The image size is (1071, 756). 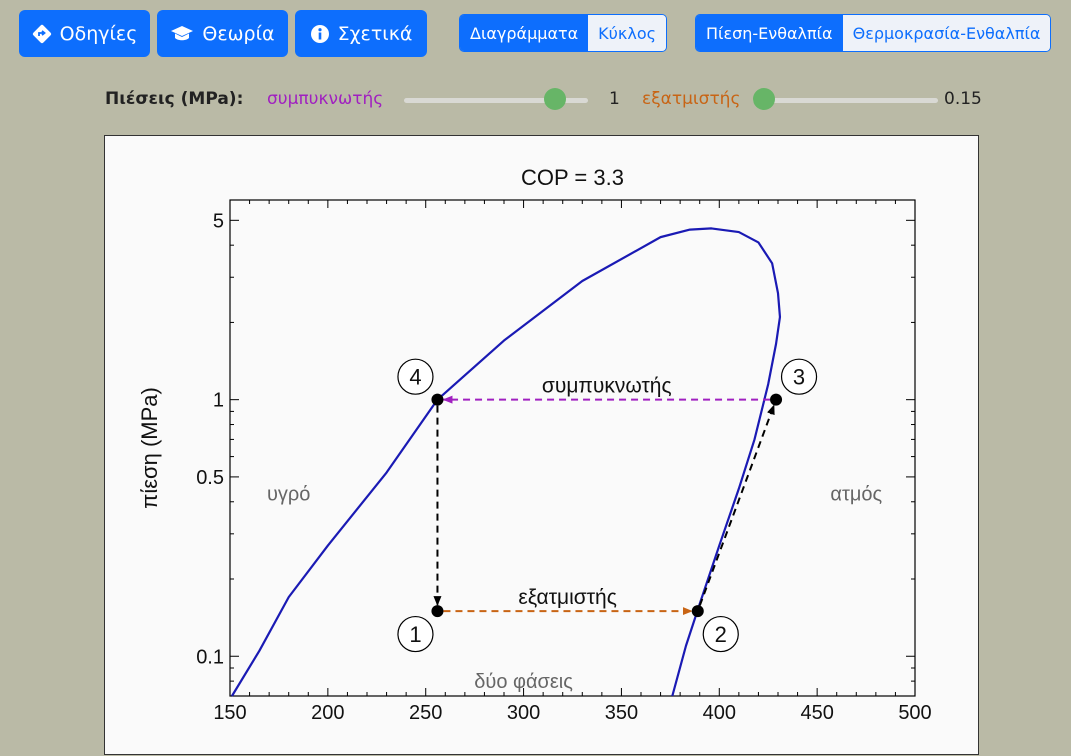 What do you see at coordinates (327, 713) in the screenshot?
I see `x-tick-label: 200` at bounding box center [327, 713].